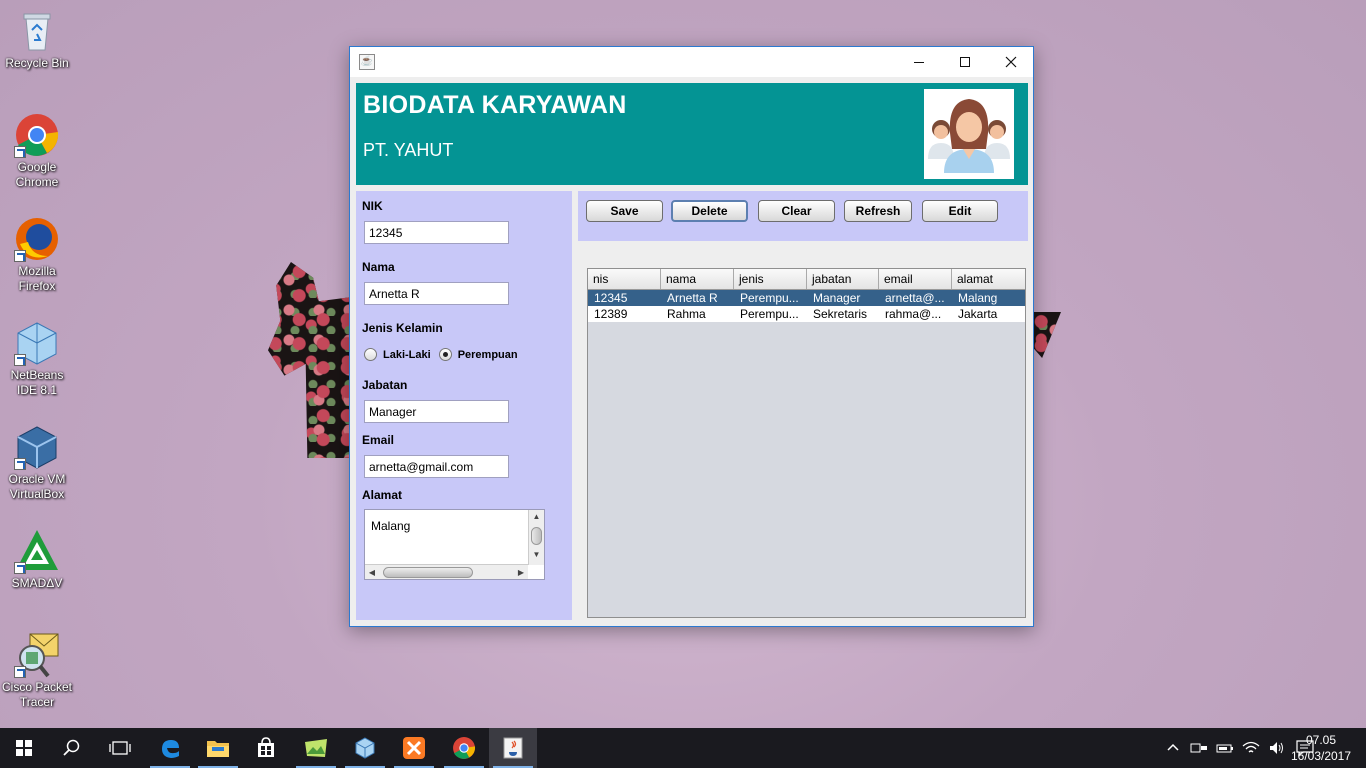 The width and height of the screenshot is (1366, 768). I want to click on vertical-scrollbar: ▲ ▼, so click(536, 537).